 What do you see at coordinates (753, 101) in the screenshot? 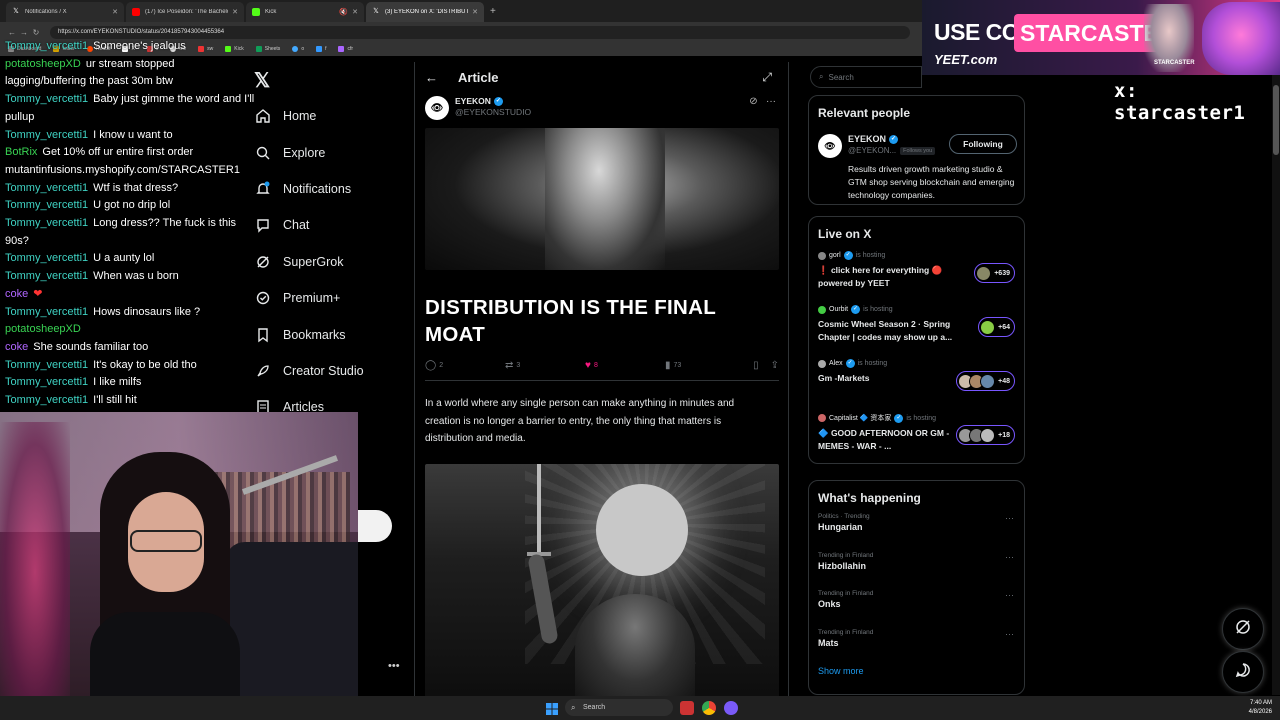
I see `grok-icon: ⊘` at bounding box center [753, 101].